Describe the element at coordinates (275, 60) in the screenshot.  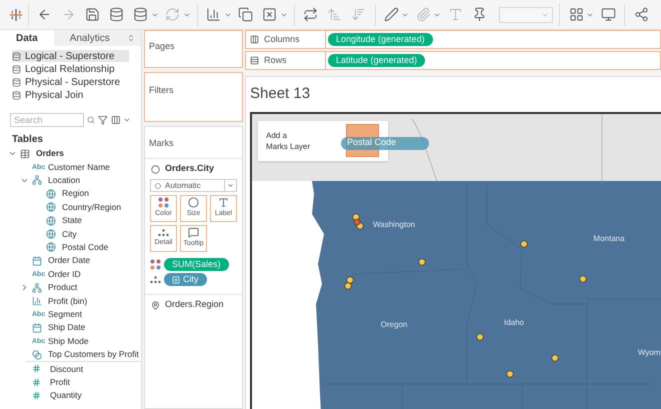
I see `shelf-label: Rows` at that location.